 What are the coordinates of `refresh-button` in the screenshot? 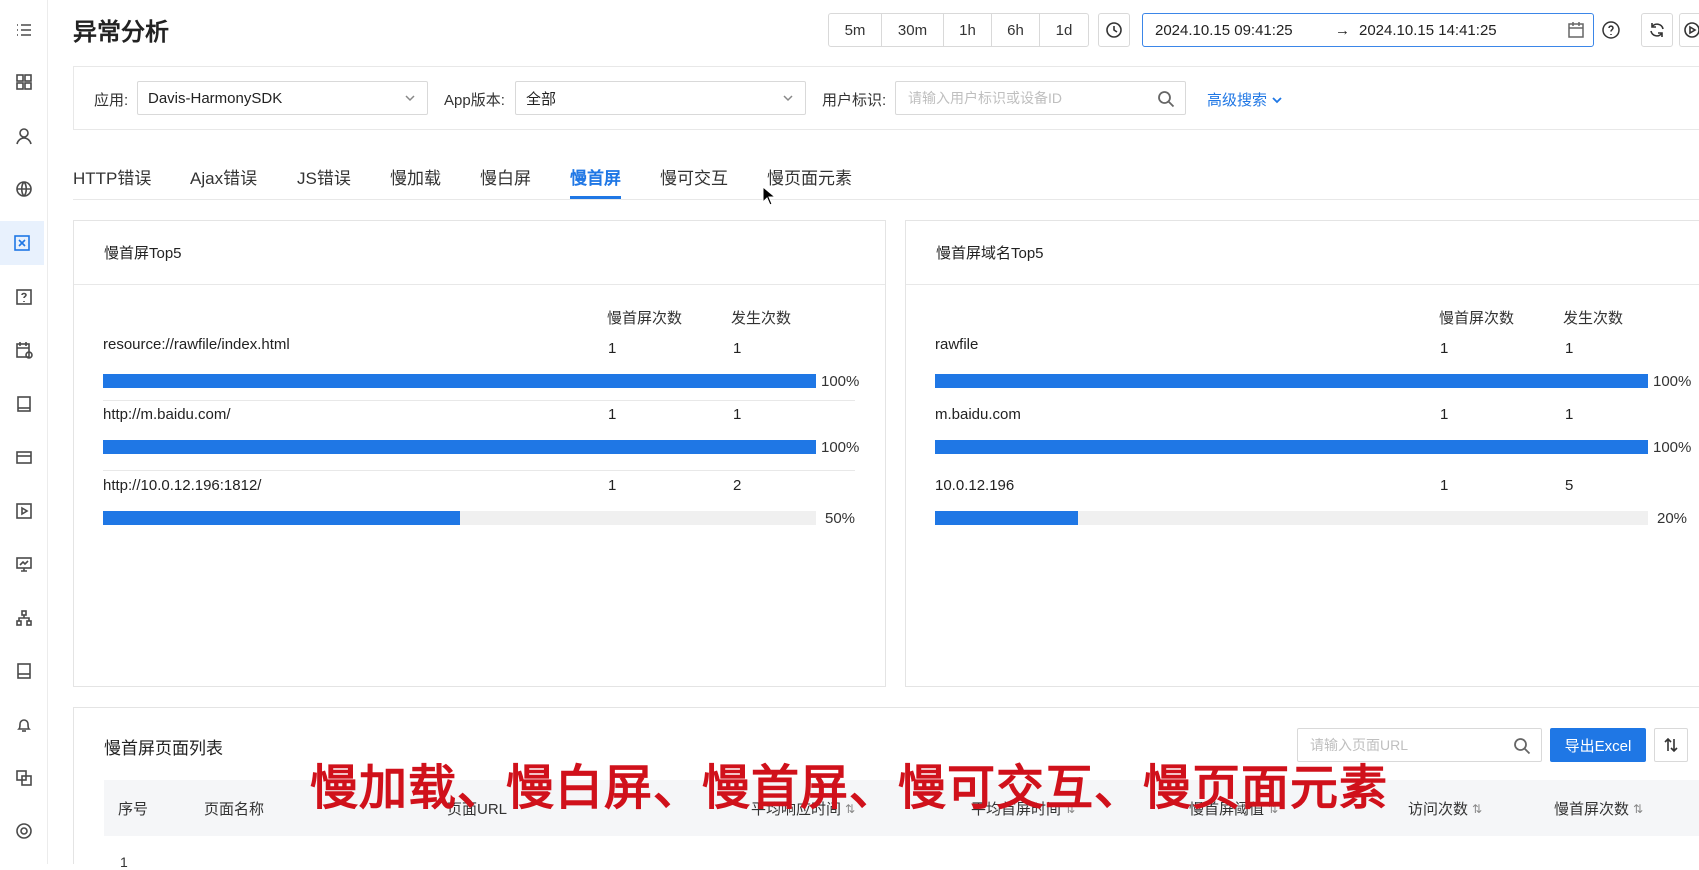 It's located at (1657, 30).